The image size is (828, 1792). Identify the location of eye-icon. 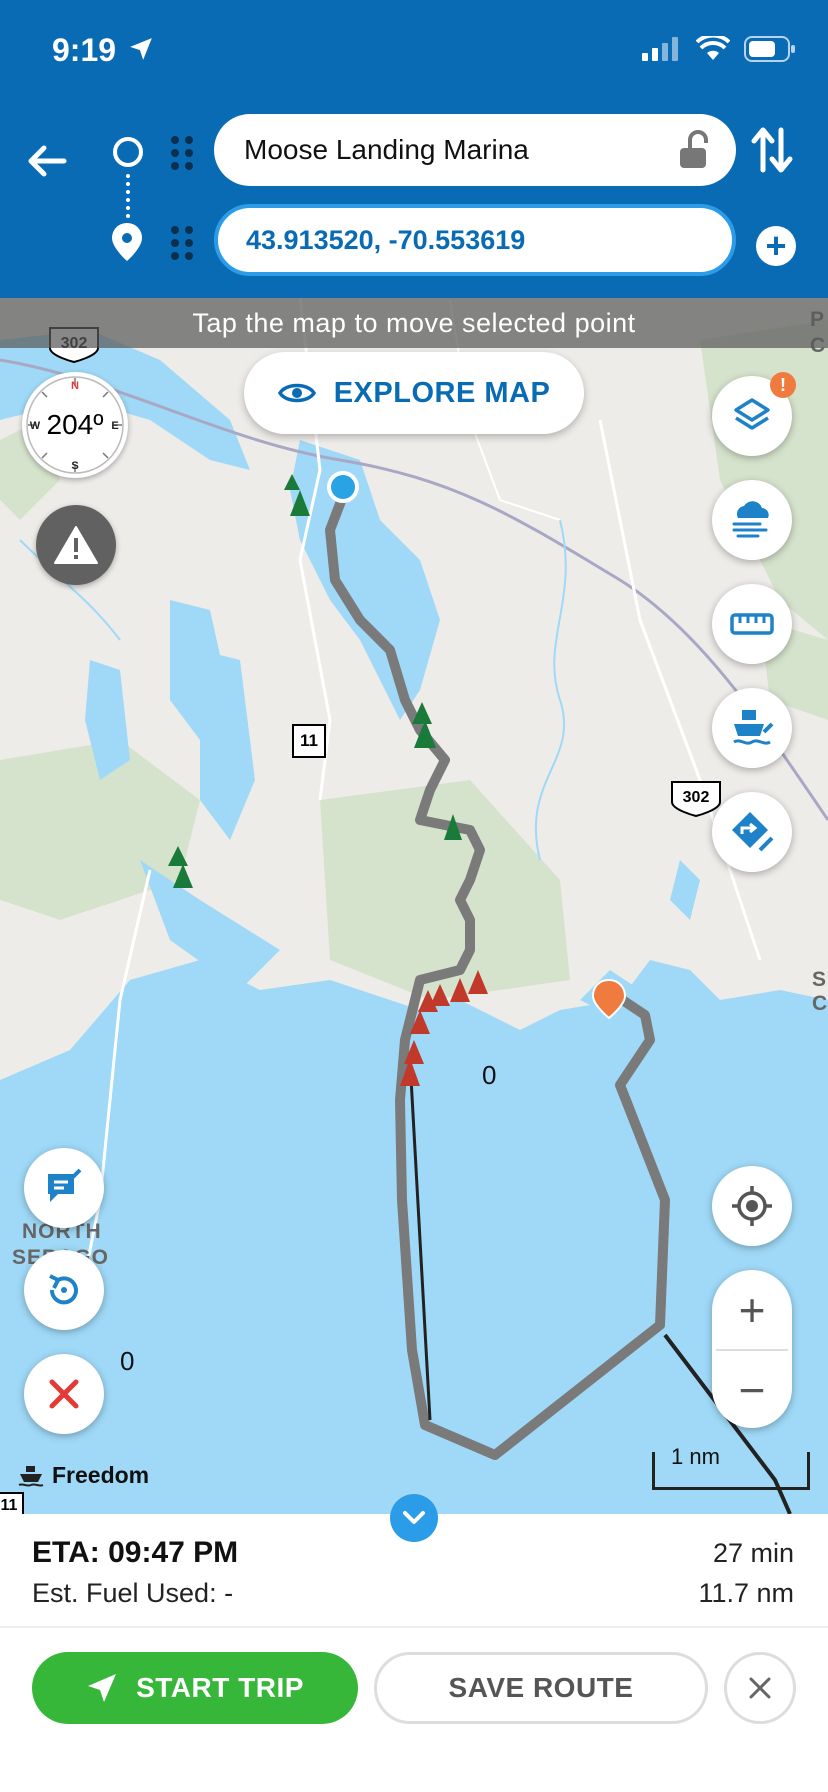
(296, 393).